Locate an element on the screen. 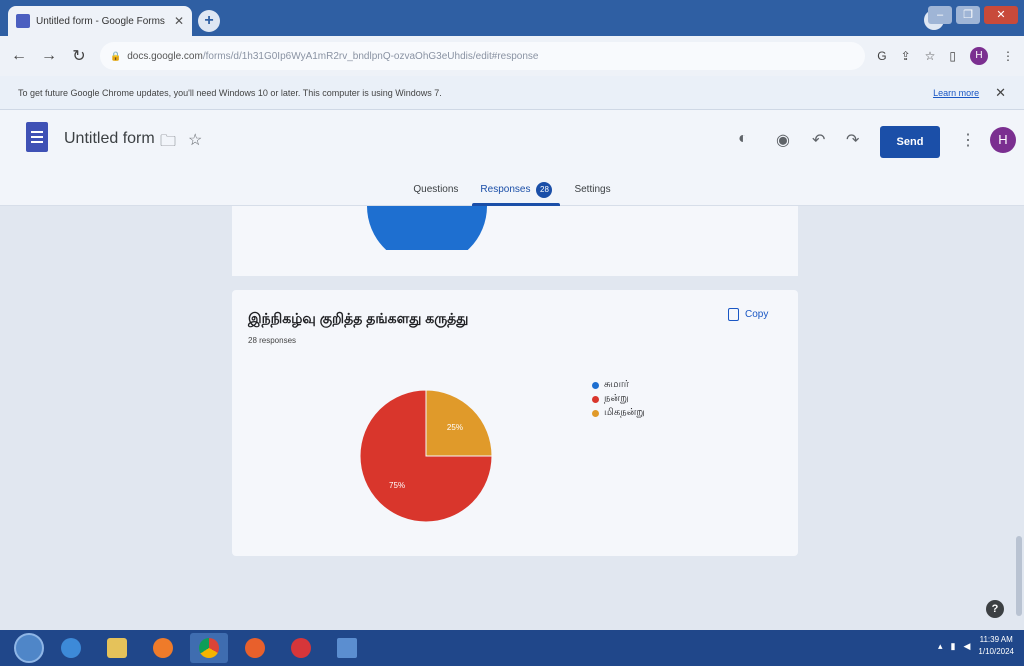  tab-title: Untitled form - Google Forms is located at coordinates (100, 21).